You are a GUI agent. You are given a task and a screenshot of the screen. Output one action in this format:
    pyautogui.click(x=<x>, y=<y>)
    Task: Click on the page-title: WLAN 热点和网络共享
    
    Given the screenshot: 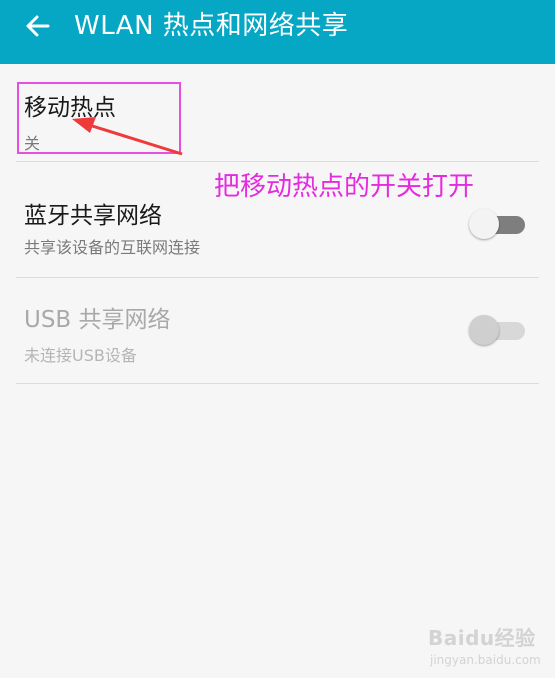 What is the action you would take?
    pyautogui.click(x=211, y=26)
    